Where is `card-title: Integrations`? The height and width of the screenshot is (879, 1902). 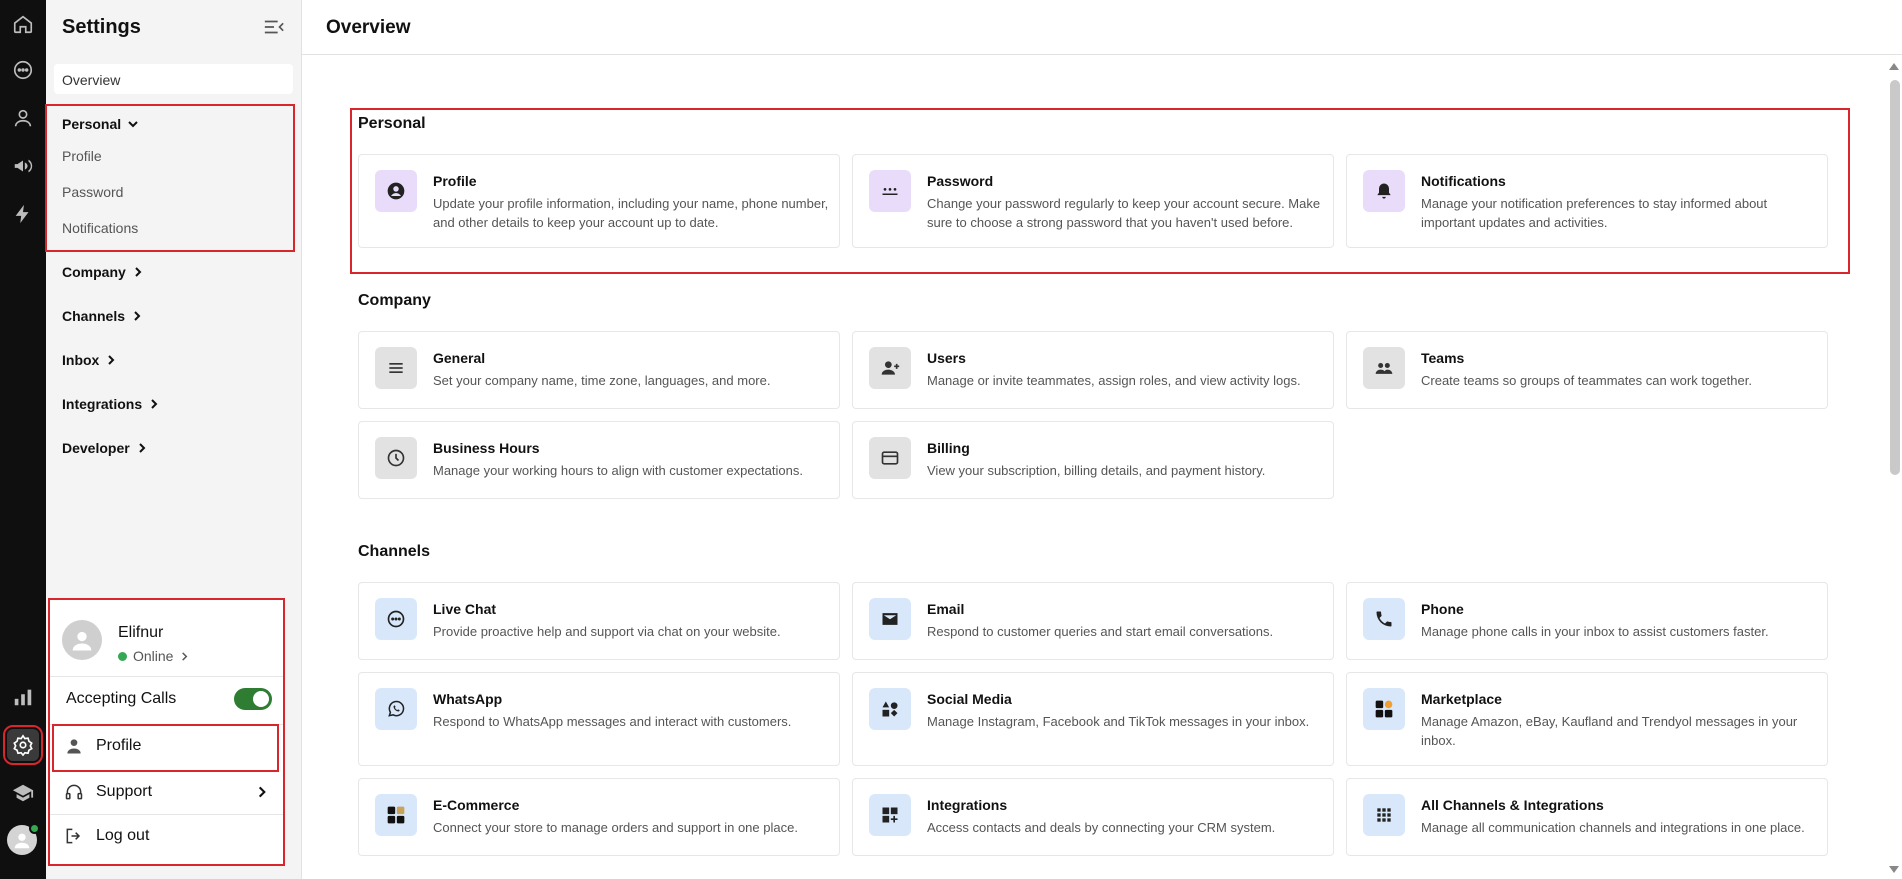 card-title: Integrations is located at coordinates (967, 805).